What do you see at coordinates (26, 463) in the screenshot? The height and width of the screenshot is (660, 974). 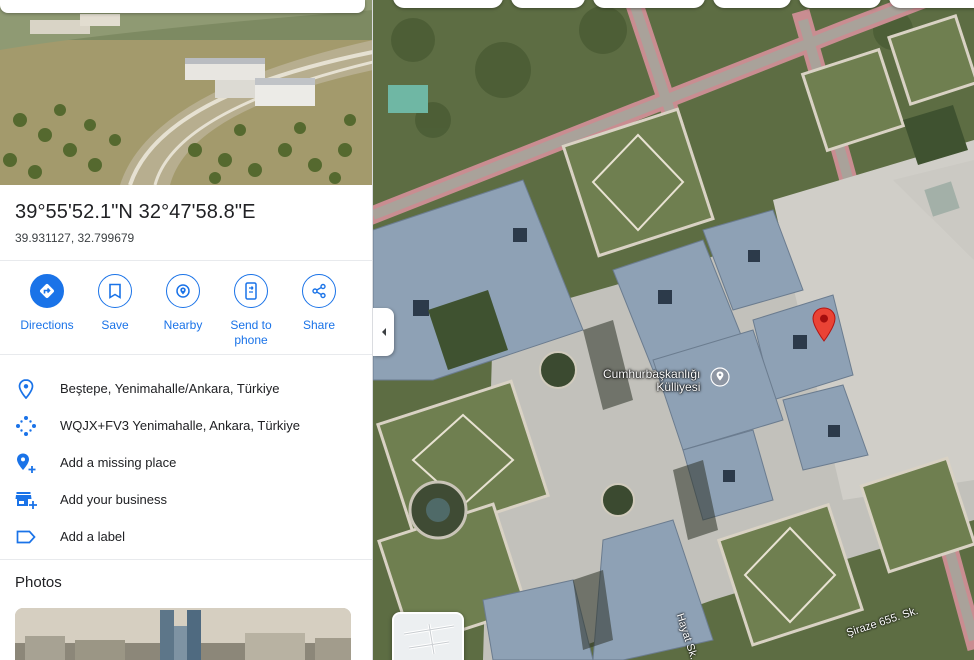 I see `add-place-icon` at bounding box center [26, 463].